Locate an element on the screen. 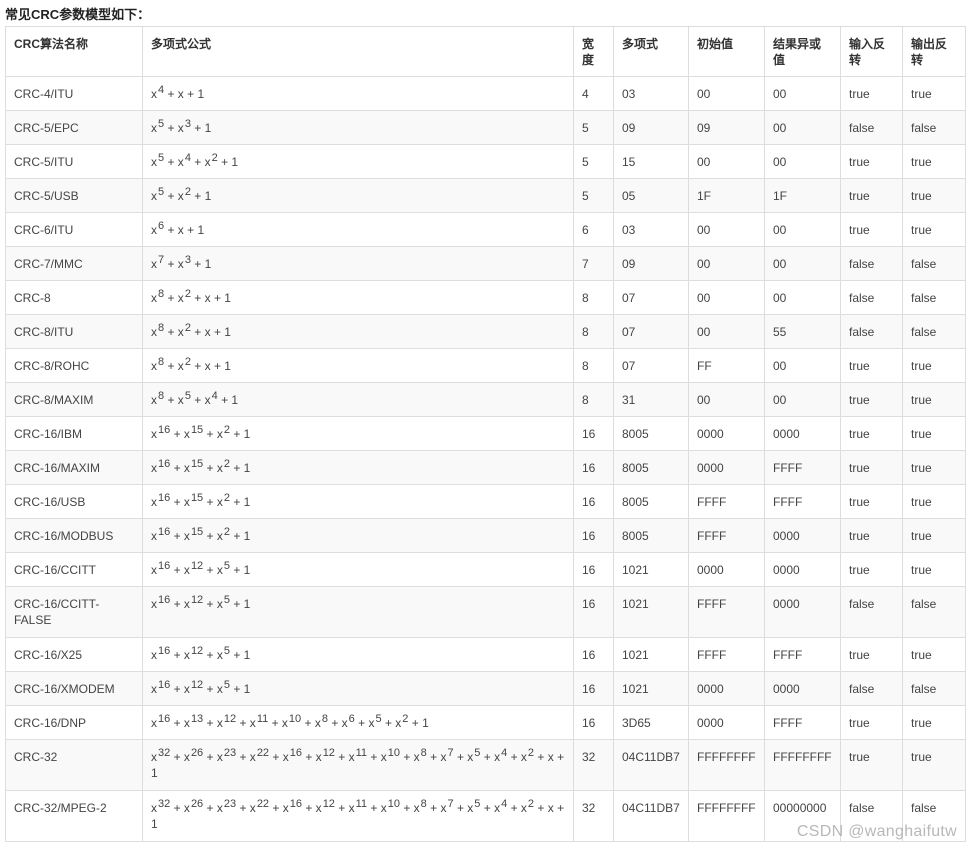 The image size is (971, 851). cell-name: CRC-16/CCITT-FALSE is located at coordinates (74, 612).